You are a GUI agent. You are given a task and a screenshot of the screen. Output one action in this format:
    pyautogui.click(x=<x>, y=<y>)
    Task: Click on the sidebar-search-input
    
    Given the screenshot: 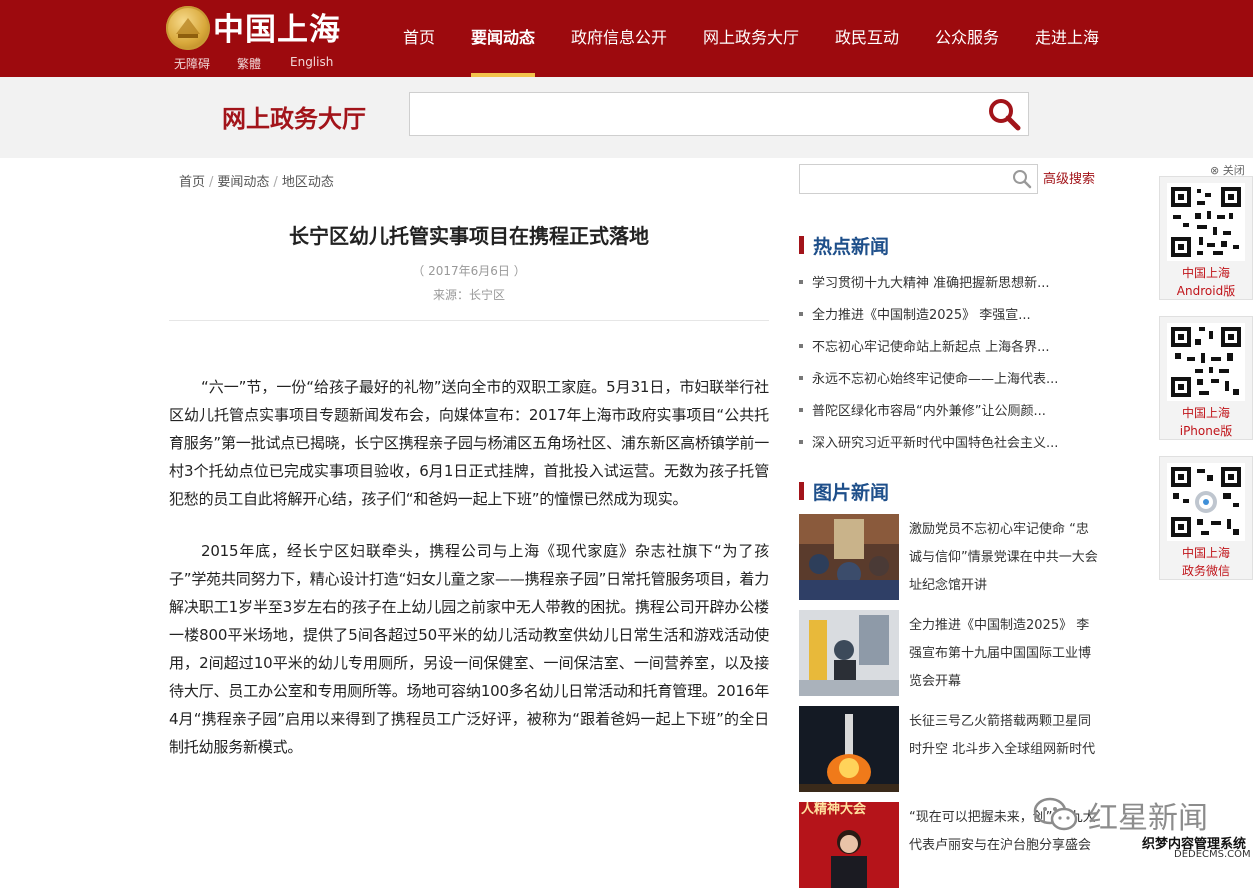 What is the action you would take?
    pyautogui.click(x=918, y=179)
    